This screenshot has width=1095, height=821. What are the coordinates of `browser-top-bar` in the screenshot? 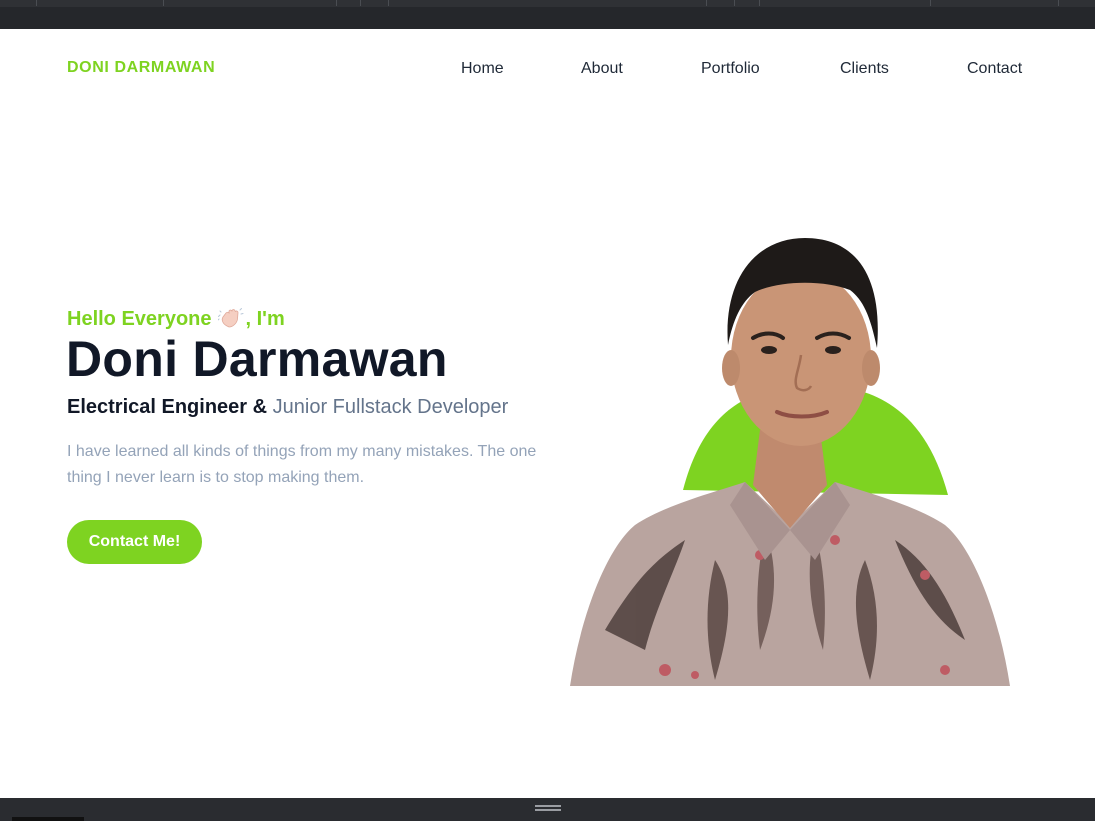 It's located at (547, 14).